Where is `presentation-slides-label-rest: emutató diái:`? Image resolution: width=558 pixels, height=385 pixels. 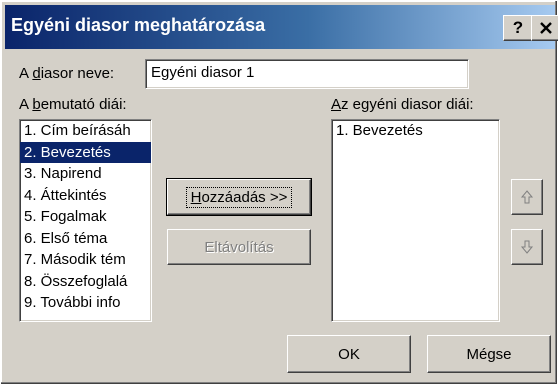
presentation-slides-label-rest: emutató diái: is located at coordinates (83, 104).